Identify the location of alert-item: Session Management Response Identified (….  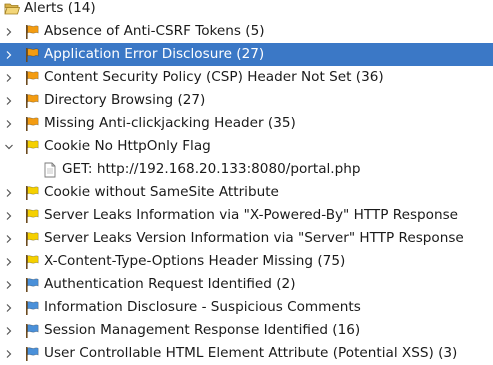
(246, 330).